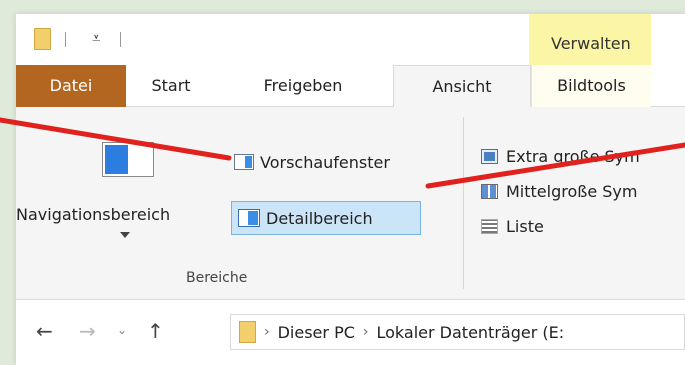  What do you see at coordinates (122, 330) in the screenshot?
I see `recent-locations-icon: ⌄` at bounding box center [122, 330].